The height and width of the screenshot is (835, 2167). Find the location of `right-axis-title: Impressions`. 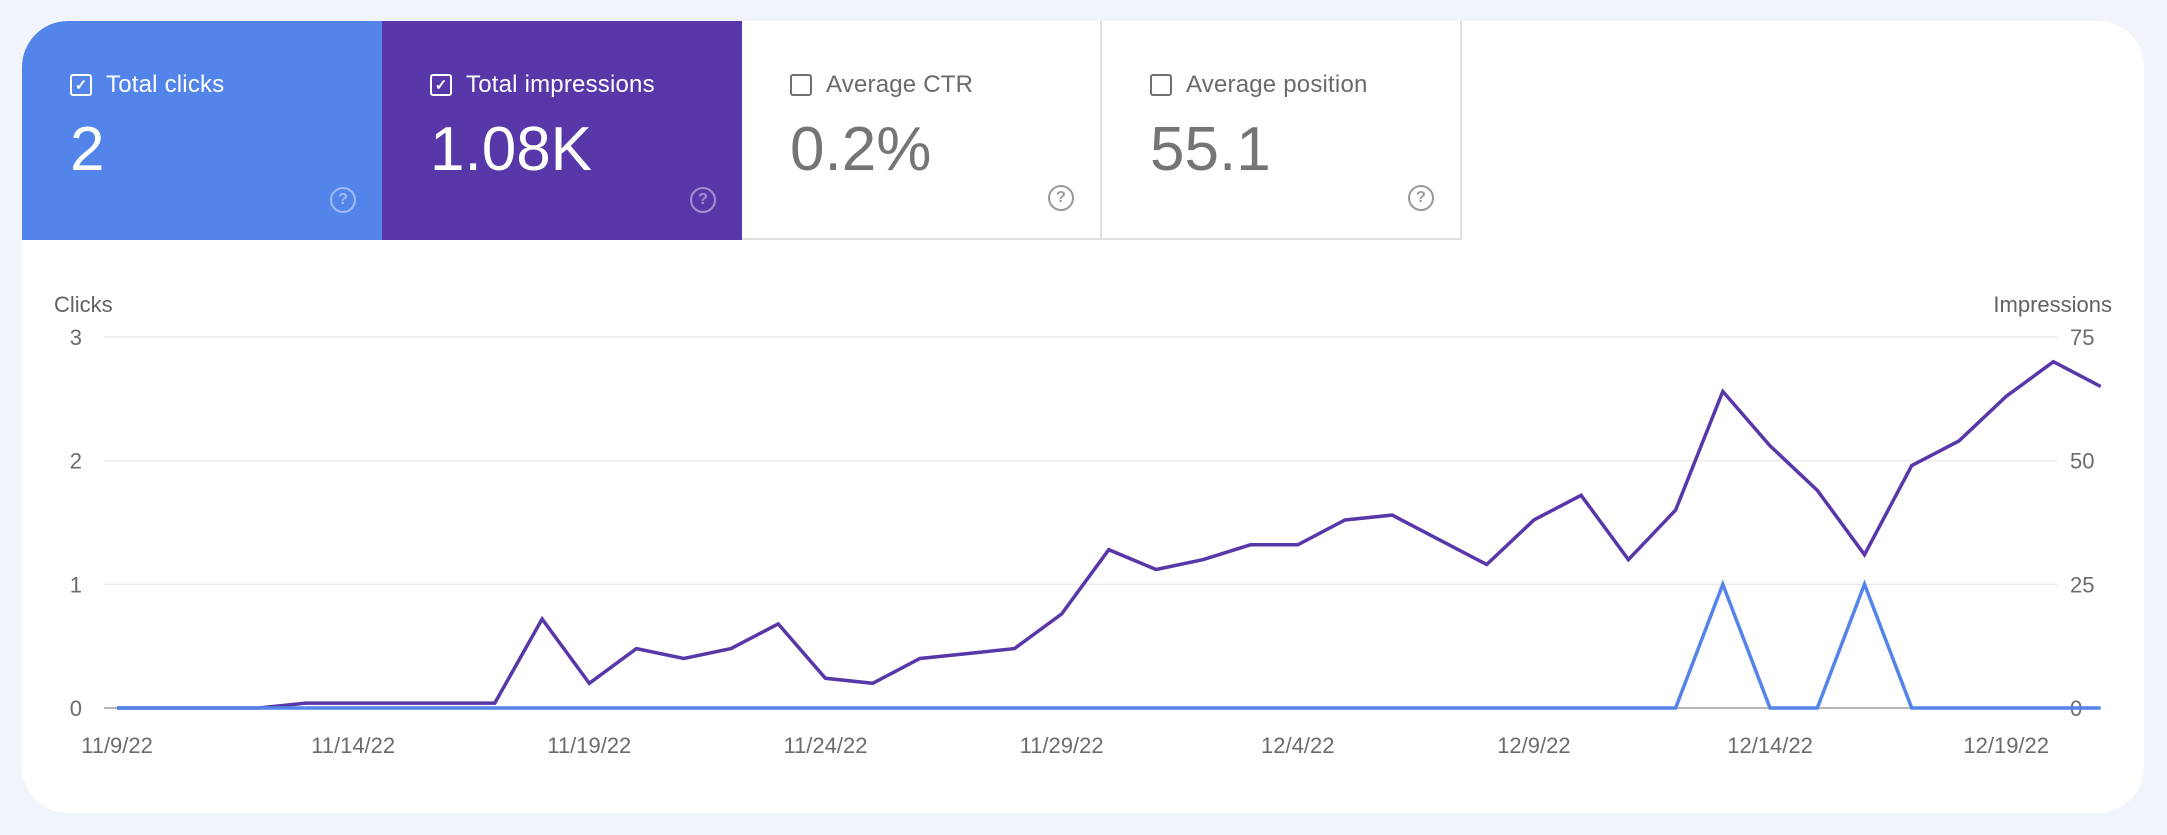

right-axis-title: Impressions is located at coordinates (2052, 304).